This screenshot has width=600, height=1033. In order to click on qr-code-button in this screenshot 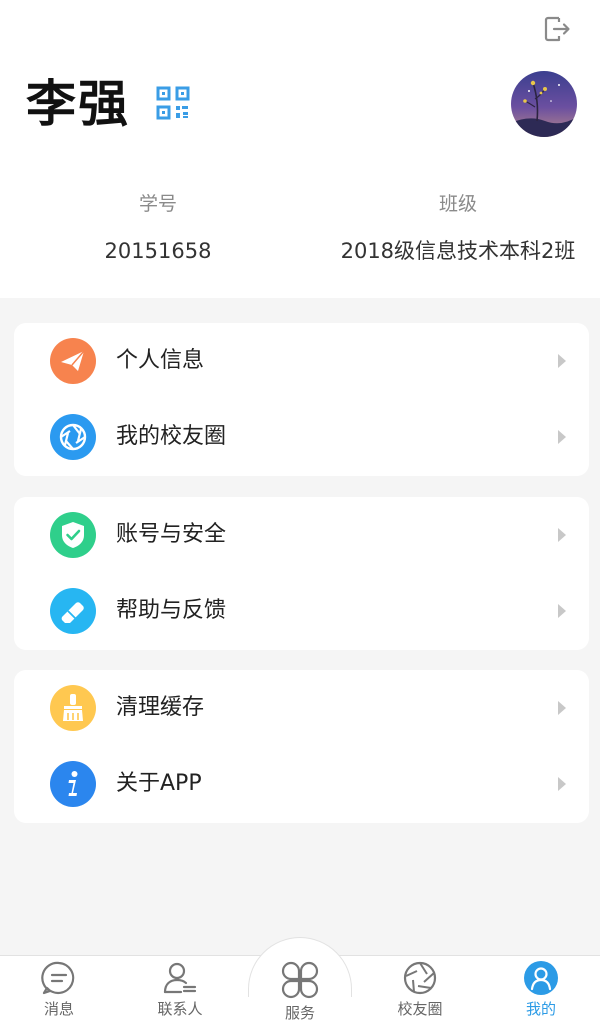, I will do `click(173, 103)`.